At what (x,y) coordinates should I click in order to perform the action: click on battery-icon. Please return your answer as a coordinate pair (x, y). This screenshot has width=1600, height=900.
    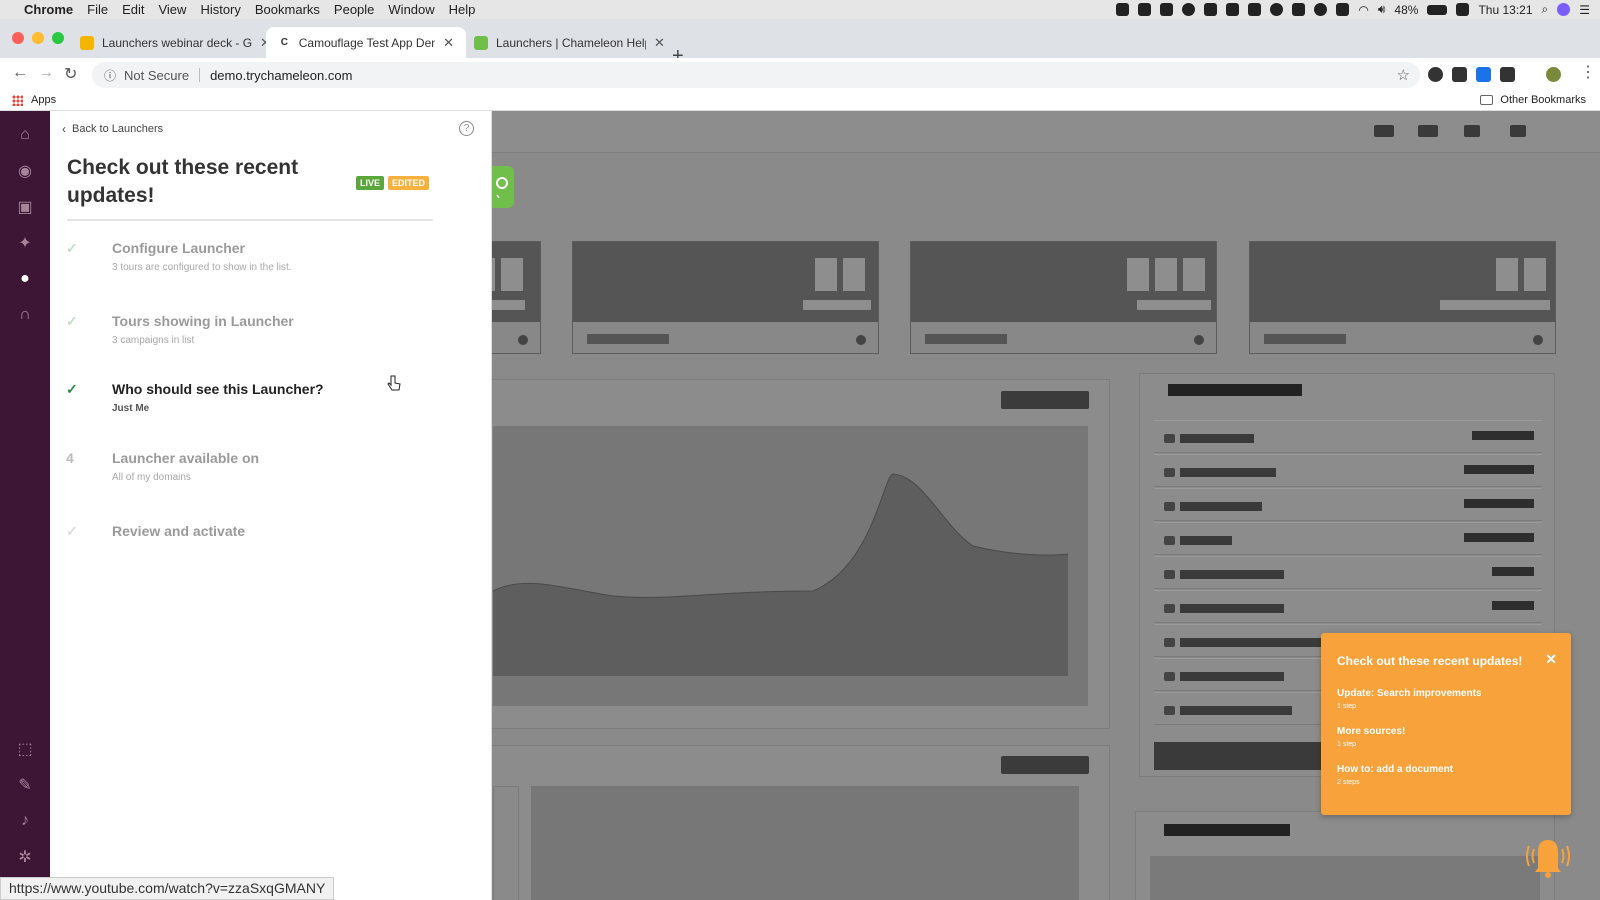
    Looking at the image, I should click on (1437, 9).